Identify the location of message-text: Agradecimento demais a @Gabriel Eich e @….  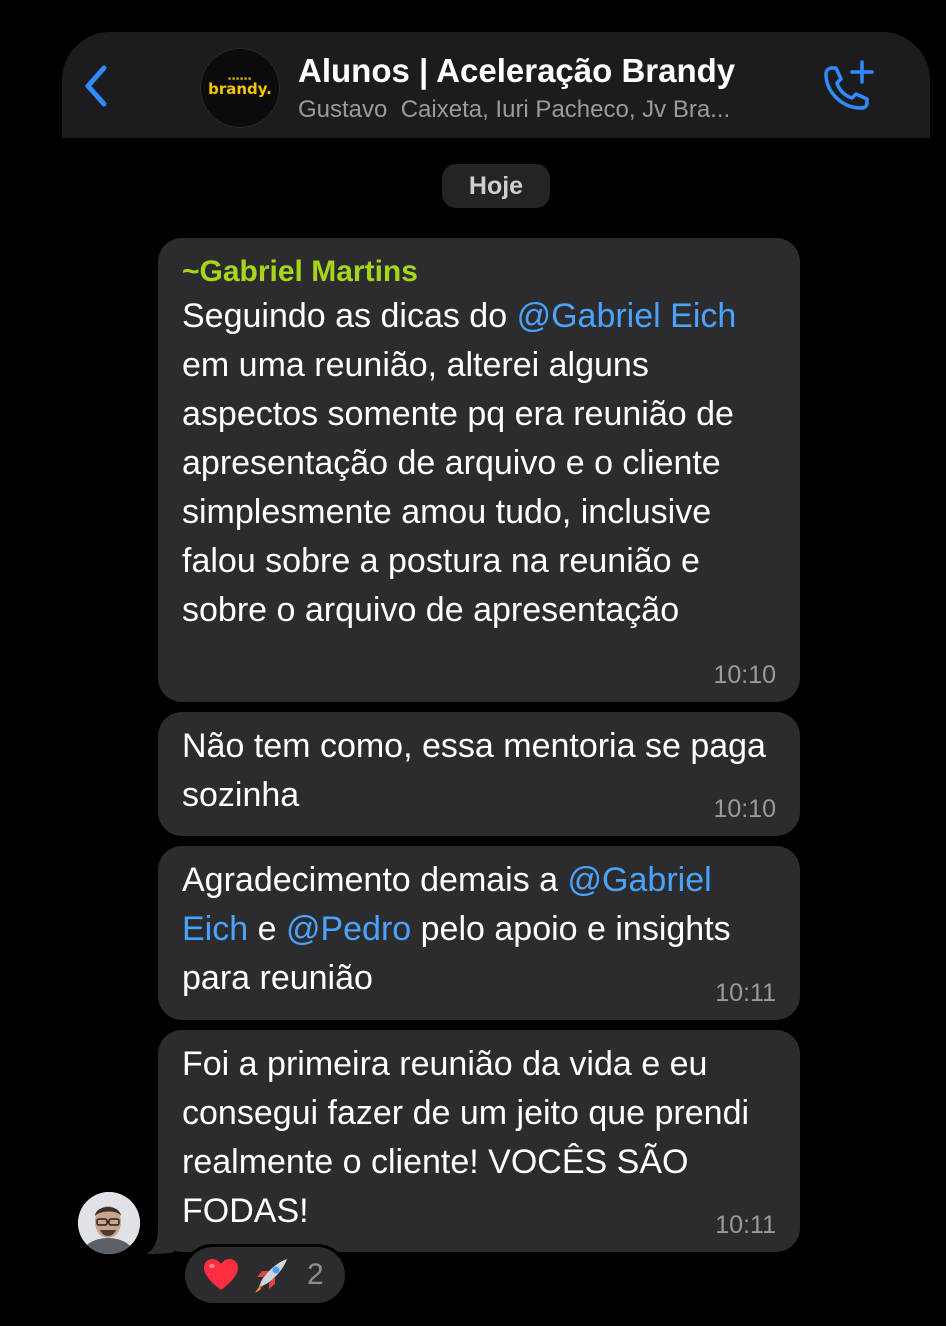
(456, 929).